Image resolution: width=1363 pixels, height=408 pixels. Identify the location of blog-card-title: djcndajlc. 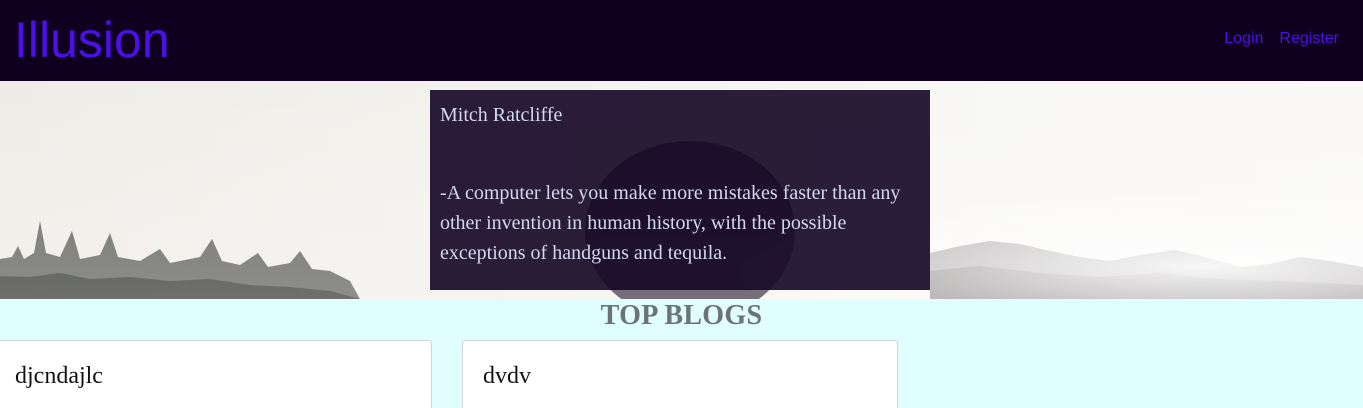
(59, 376).